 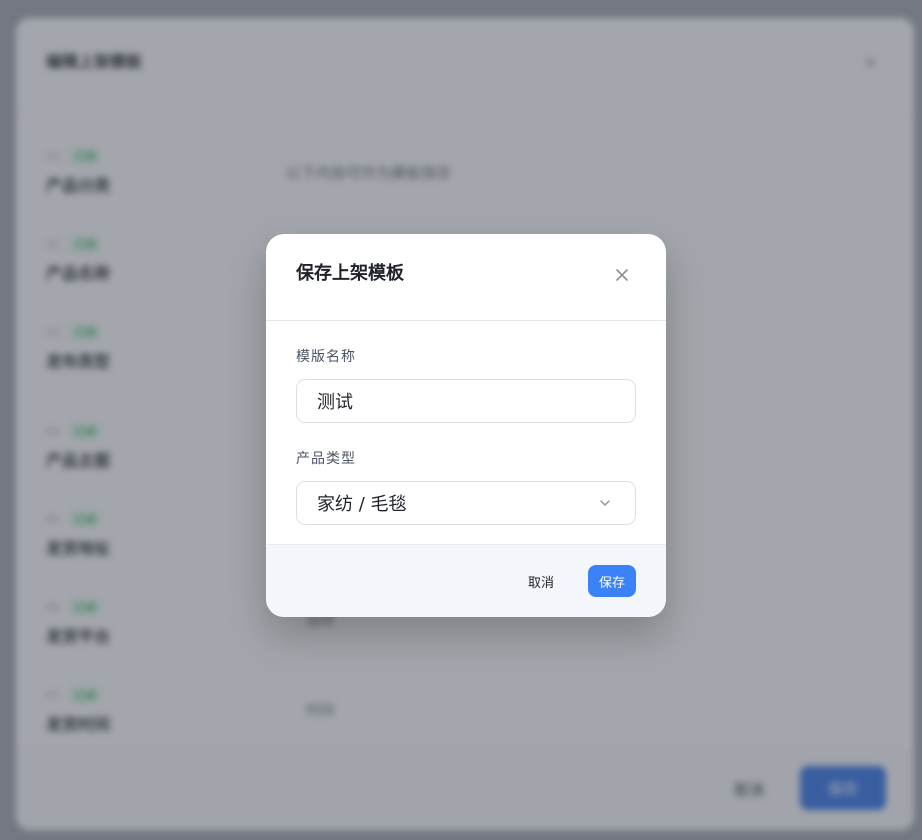 What do you see at coordinates (466, 277) in the screenshot?
I see `dialog-header: 保存上架模板` at bounding box center [466, 277].